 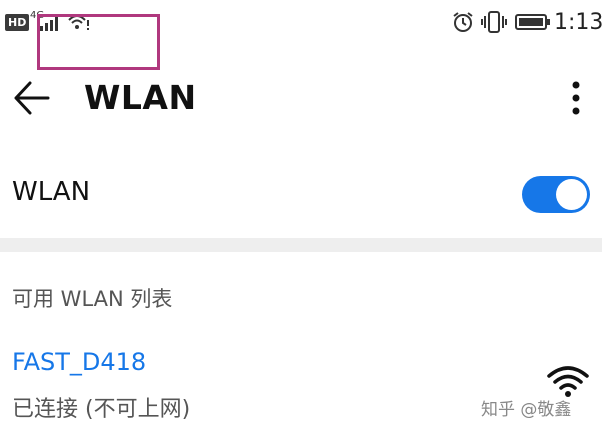 What do you see at coordinates (92, 299) in the screenshot?
I see `available-networks-header: 可用 WLAN 列表` at bounding box center [92, 299].